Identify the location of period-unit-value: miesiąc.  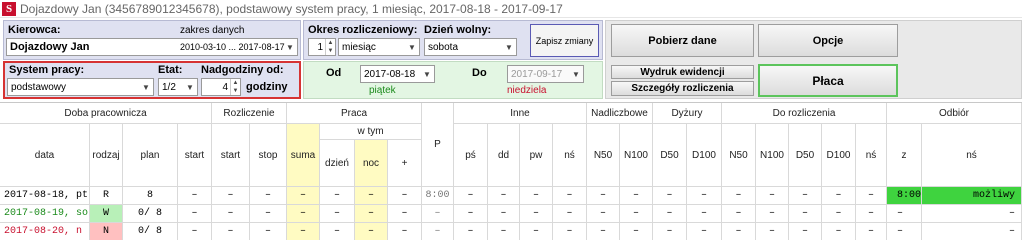
(359, 47).